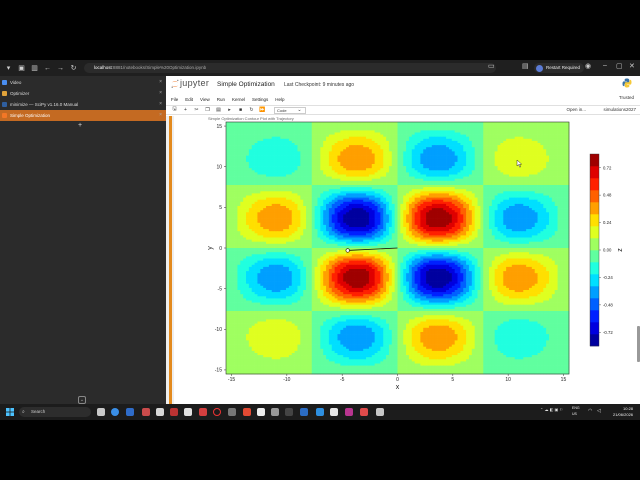 Image resolution: width=640 pixels, height=480 pixels. I want to click on menu-file: File, so click(174, 99).